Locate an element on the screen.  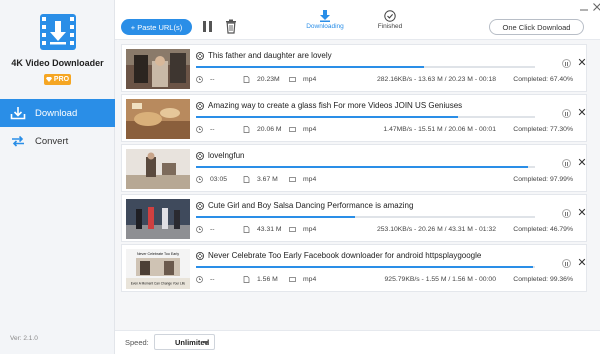
pro-badge: PRO is located at coordinates (57, 79).